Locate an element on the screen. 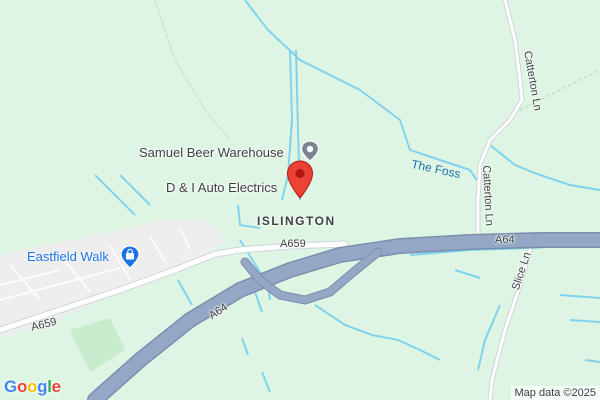 This screenshot has width=600, height=400. google-logo-letter: G is located at coordinates (10, 386).